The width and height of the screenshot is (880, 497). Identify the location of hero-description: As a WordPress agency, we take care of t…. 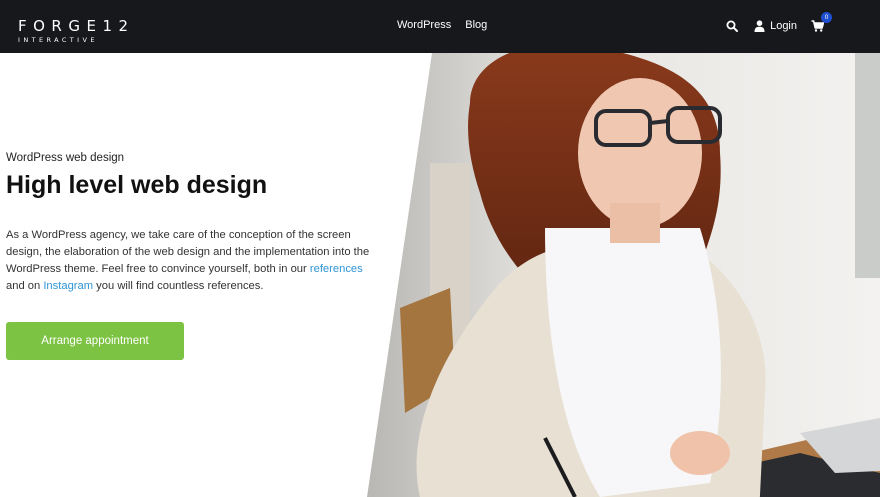
(192, 261).